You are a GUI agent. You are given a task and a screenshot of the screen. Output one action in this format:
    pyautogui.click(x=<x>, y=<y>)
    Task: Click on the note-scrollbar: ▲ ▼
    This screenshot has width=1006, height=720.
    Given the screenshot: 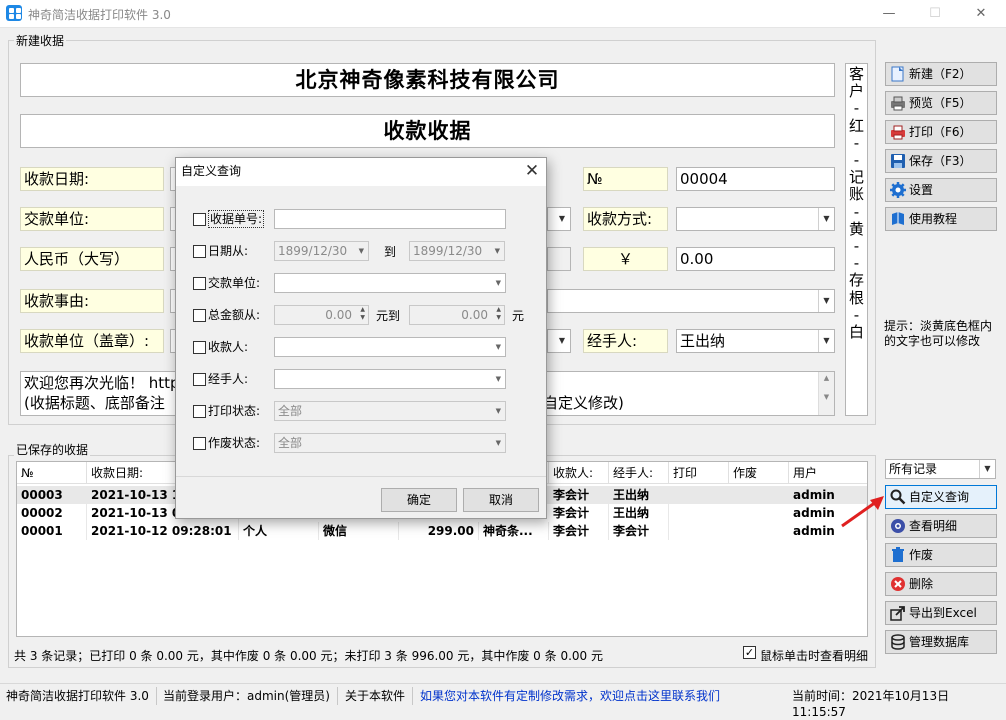 What is the action you would take?
    pyautogui.click(x=826, y=393)
    